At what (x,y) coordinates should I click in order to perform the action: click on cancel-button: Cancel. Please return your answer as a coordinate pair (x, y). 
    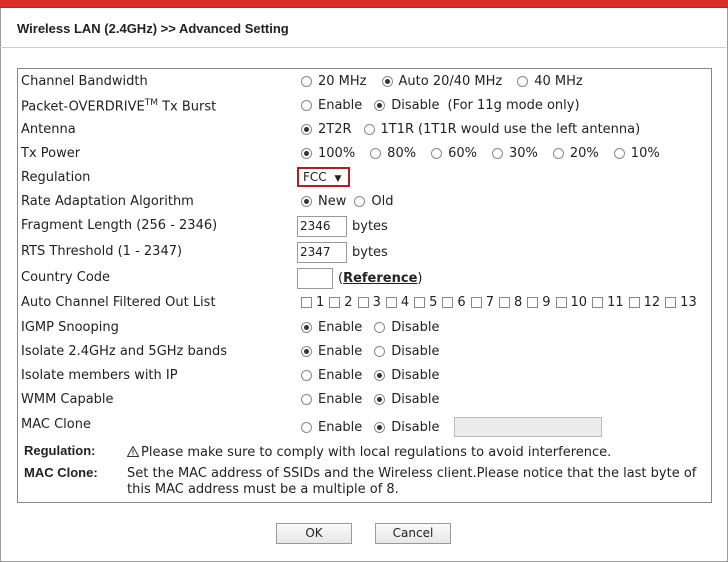
    Looking at the image, I should click on (413, 533).